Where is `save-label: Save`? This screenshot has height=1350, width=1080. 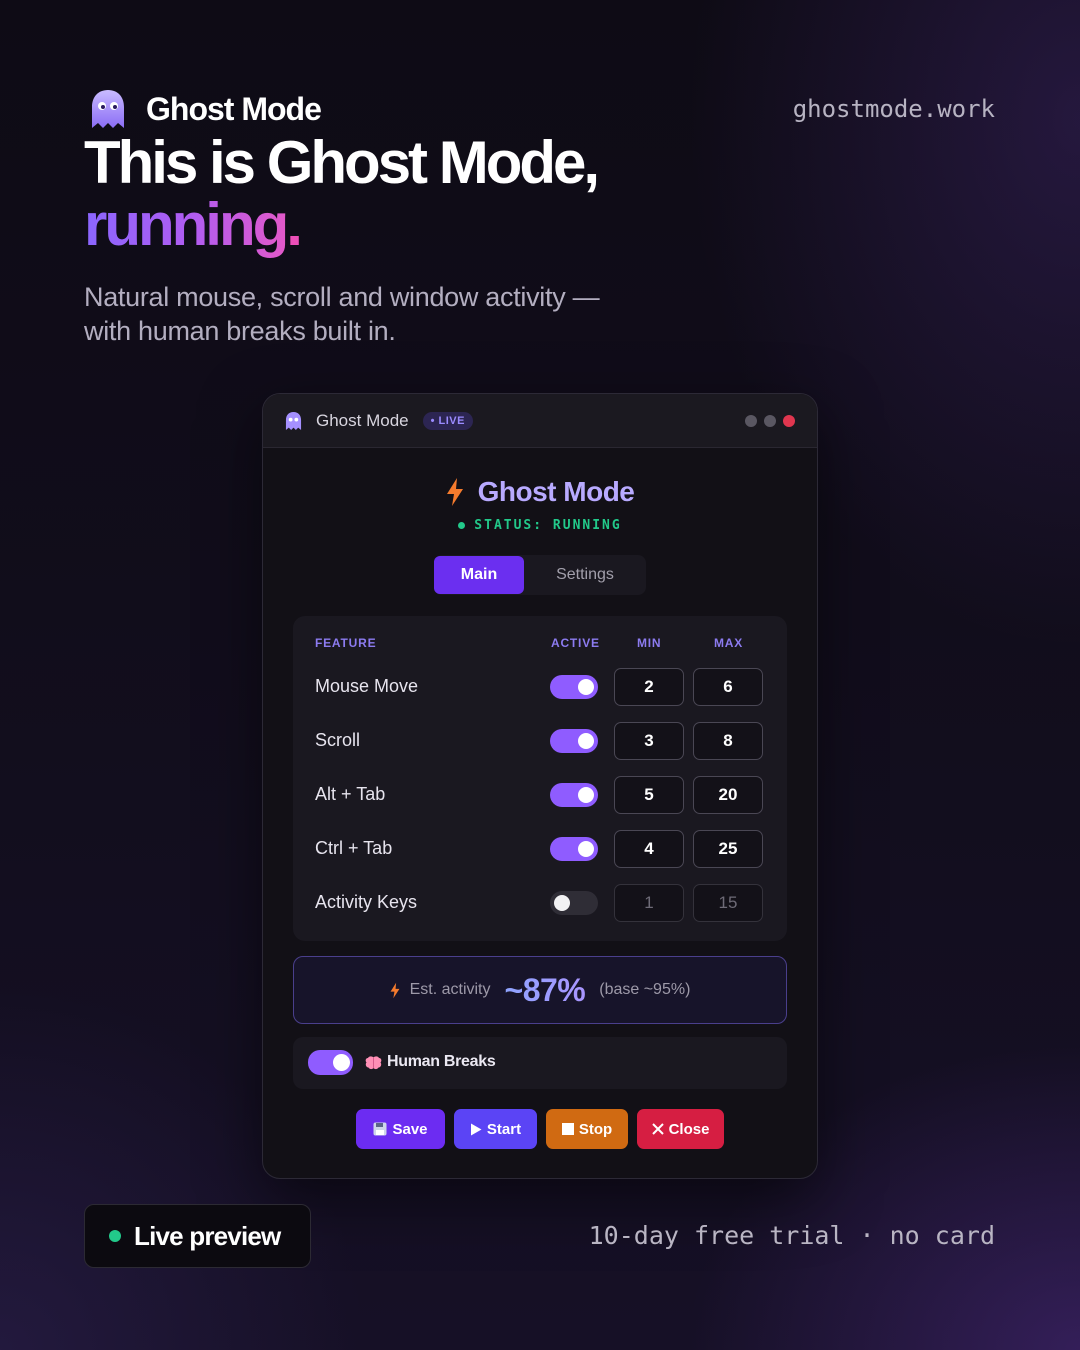
save-label: Save is located at coordinates (410, 1129).